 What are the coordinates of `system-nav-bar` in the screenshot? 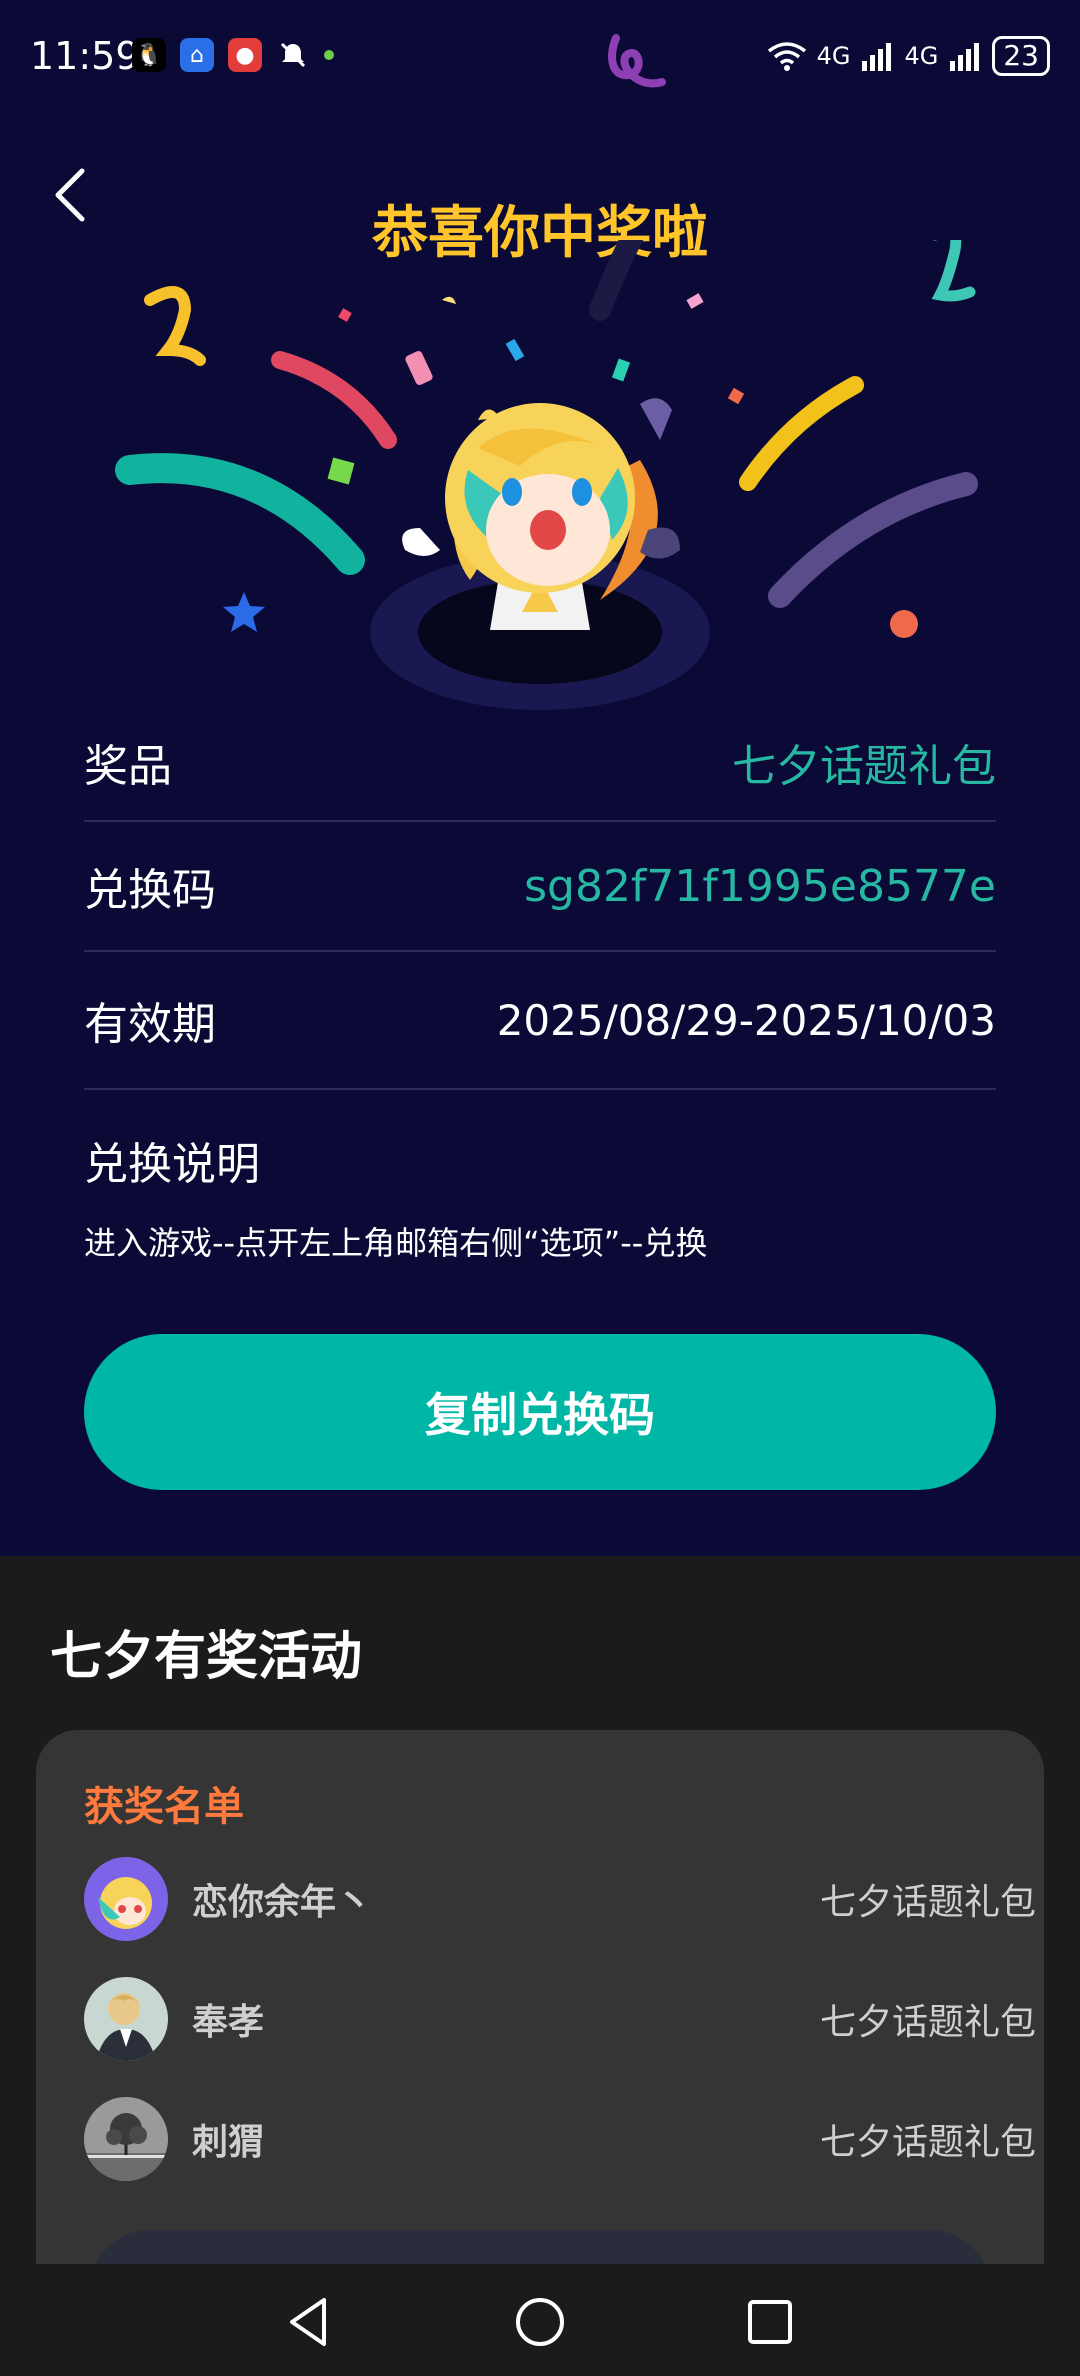 It's located at (540, 2320).